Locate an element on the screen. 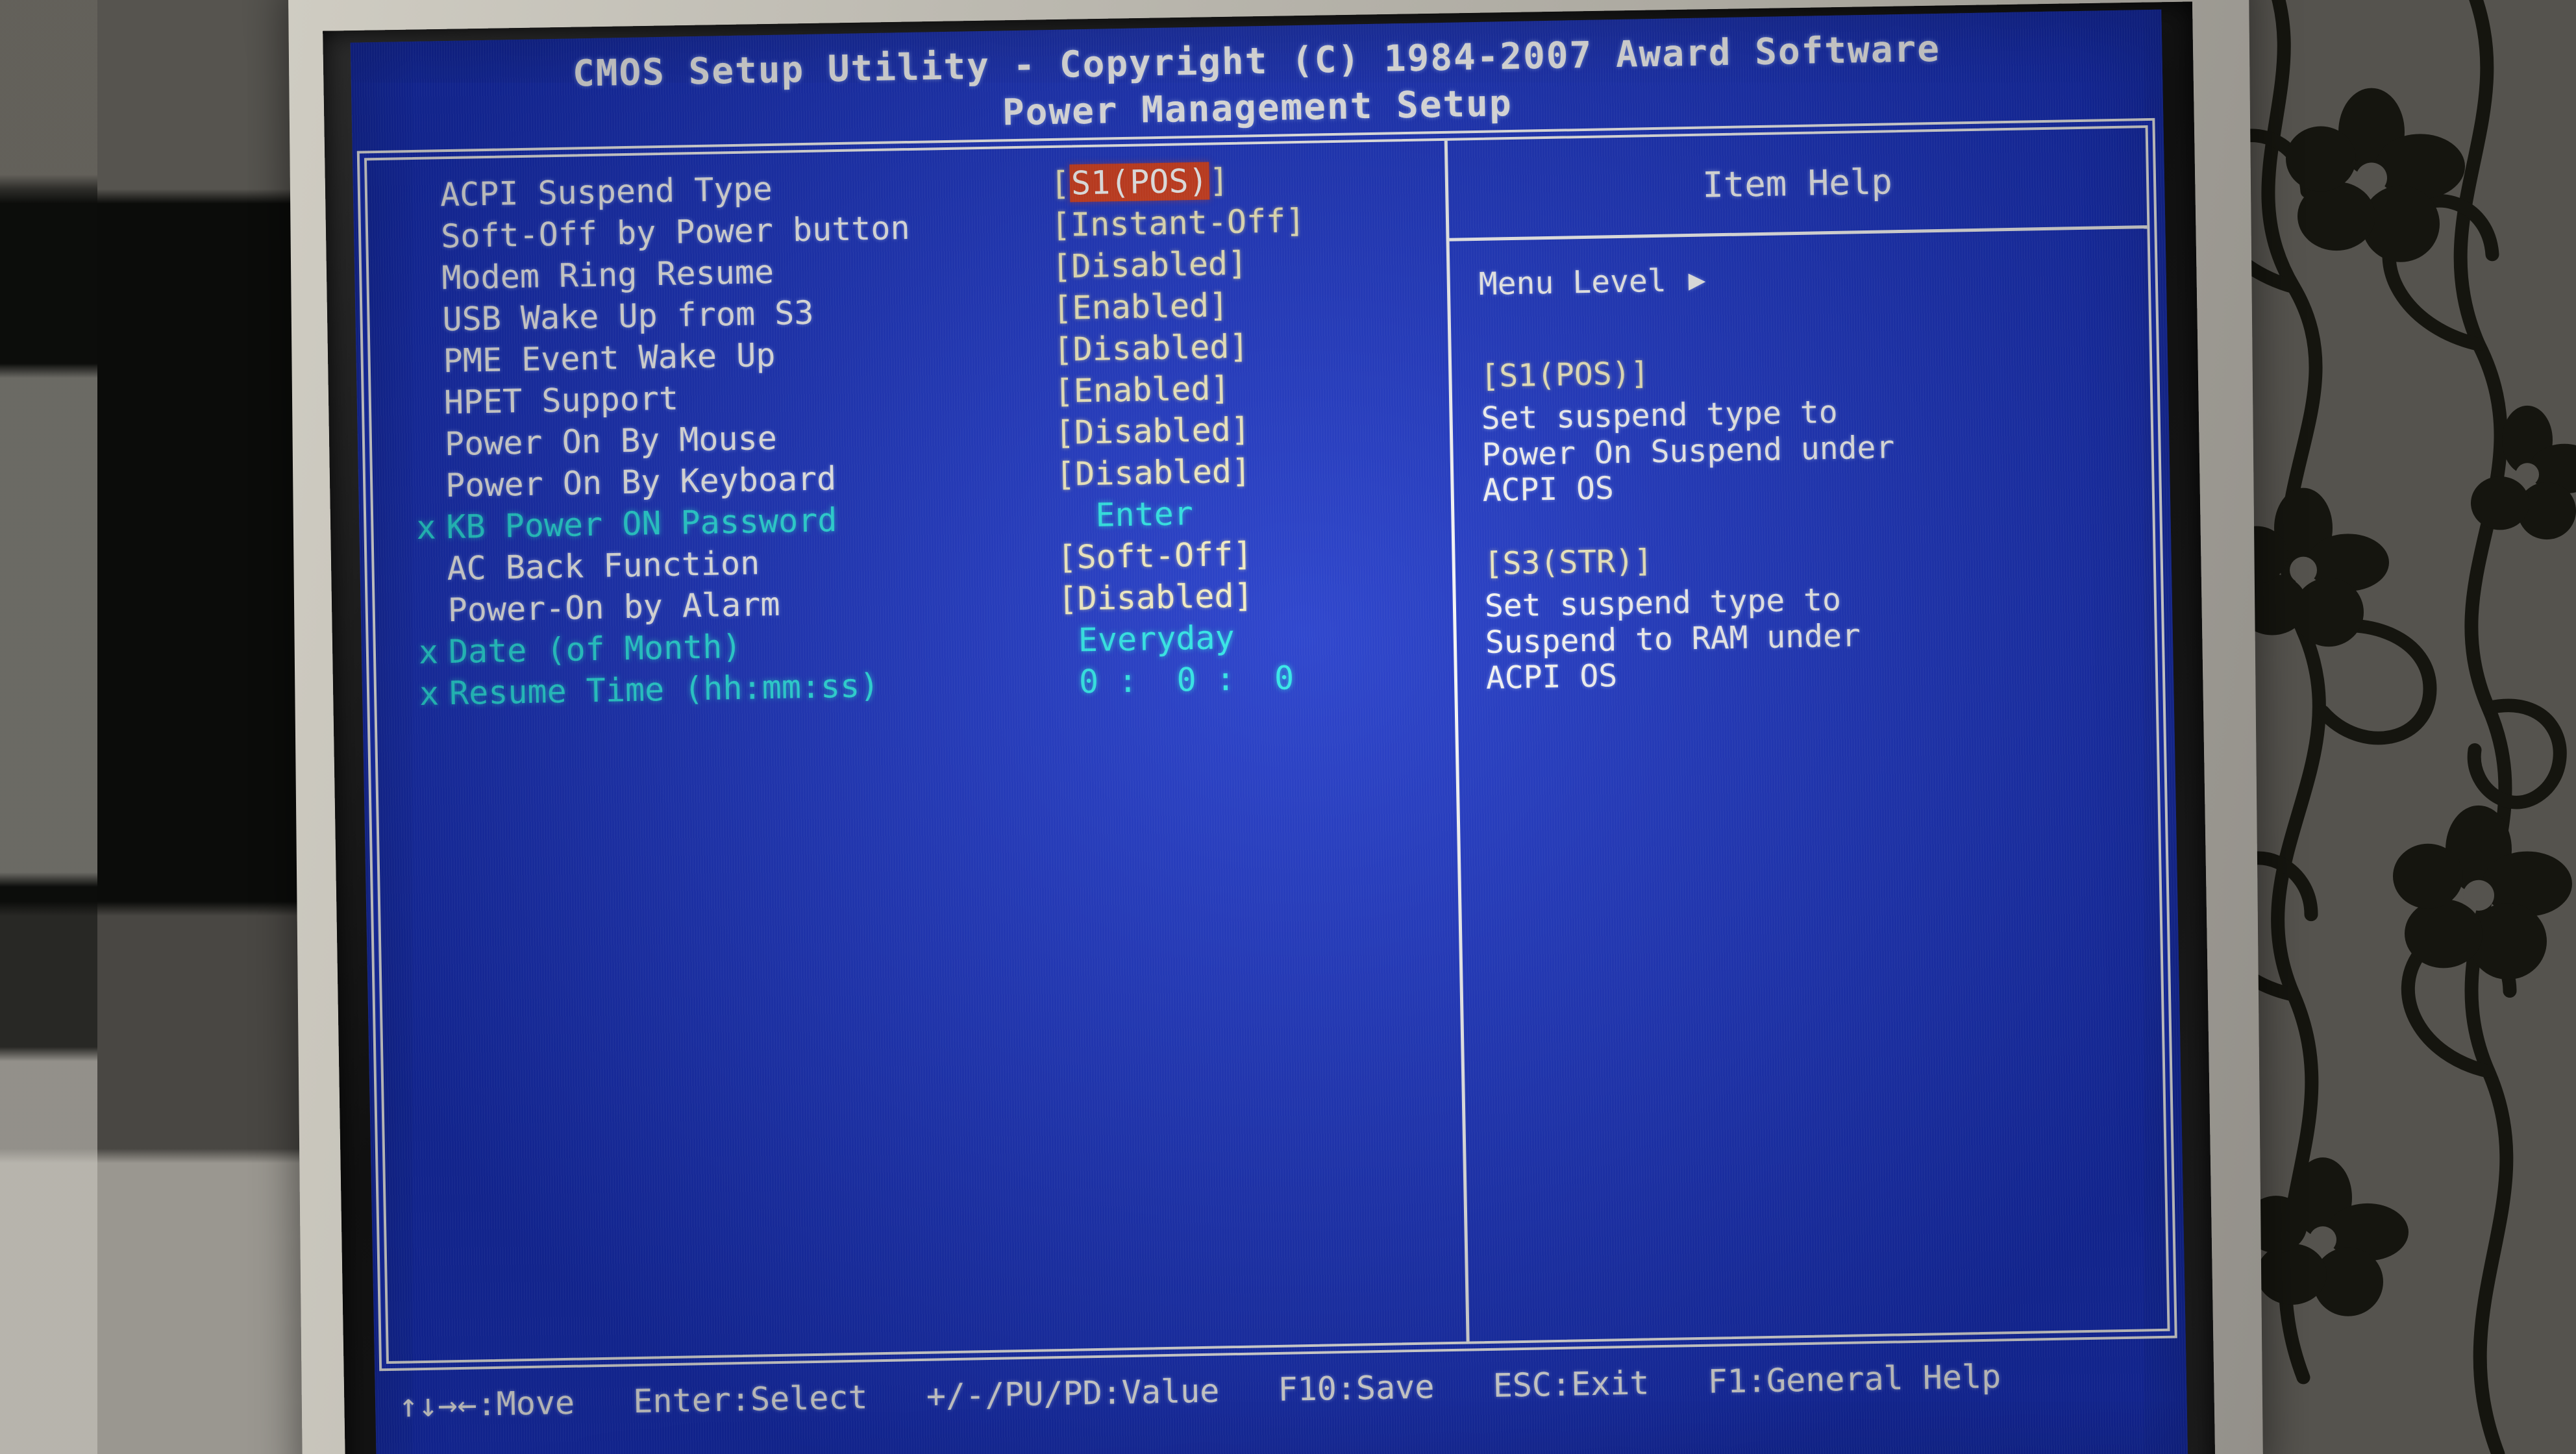  setting-value: Everyday is located at coordinates (1146, 639).